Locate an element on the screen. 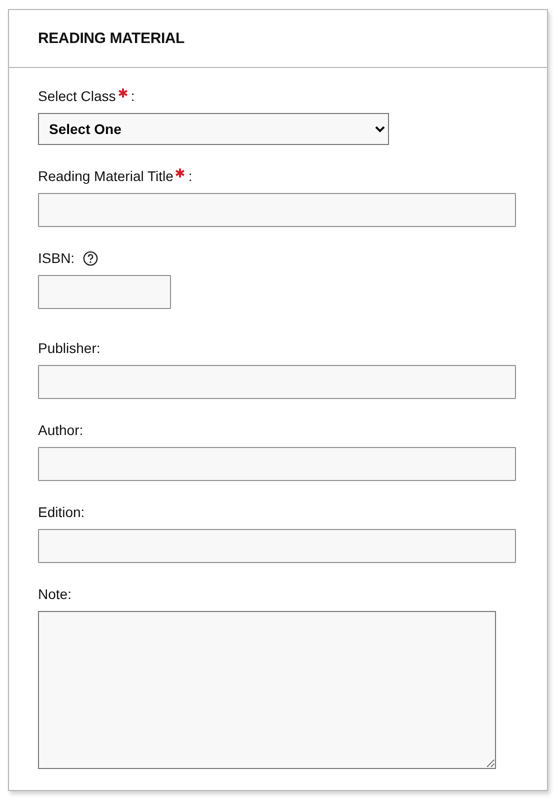  help-icon is located at coordinates (90, 258).